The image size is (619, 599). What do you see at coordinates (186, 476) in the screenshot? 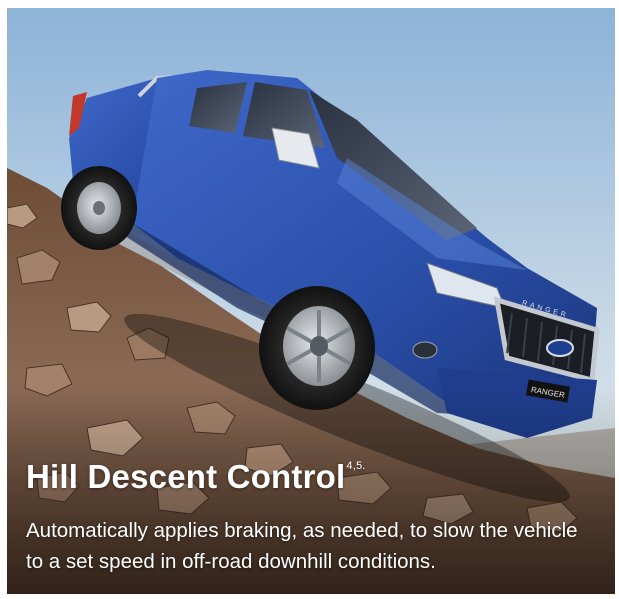
I see `feature-title-text: Hill Descent Control` at bounding box center [186, 476].